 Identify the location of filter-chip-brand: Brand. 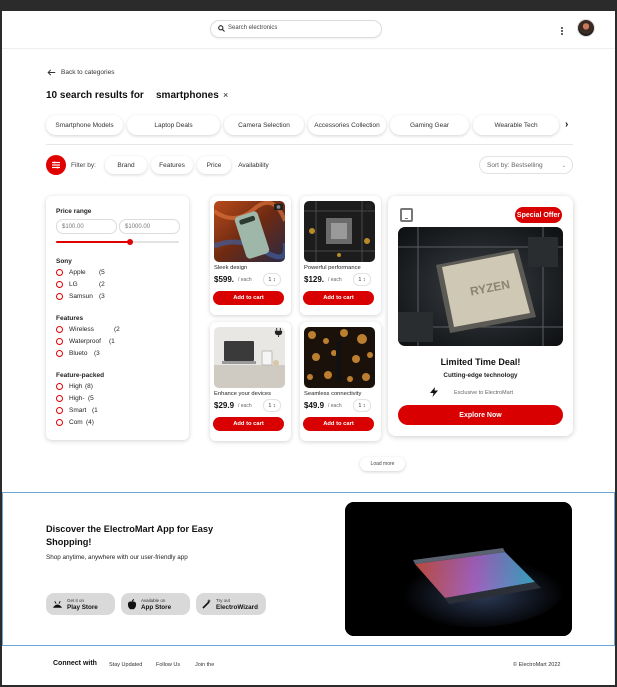
(126, 165).